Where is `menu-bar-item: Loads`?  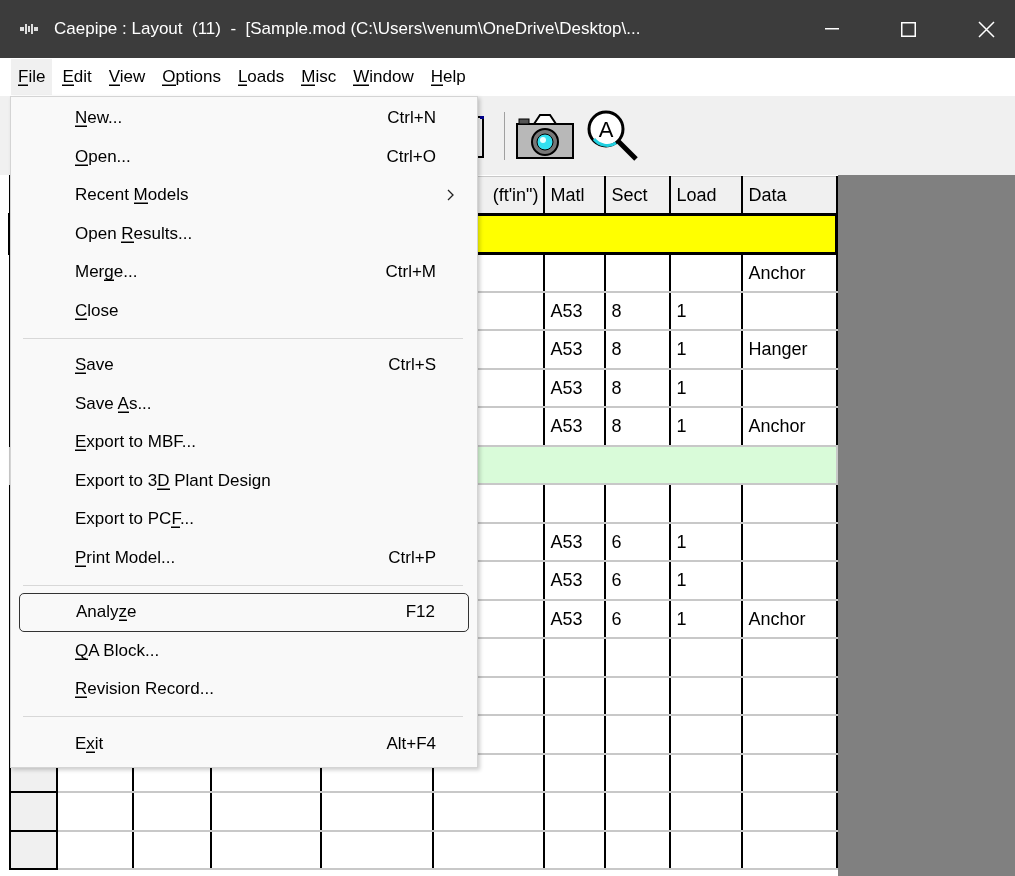 menu-bar-item: Loads is located at coordinates (261, 77).